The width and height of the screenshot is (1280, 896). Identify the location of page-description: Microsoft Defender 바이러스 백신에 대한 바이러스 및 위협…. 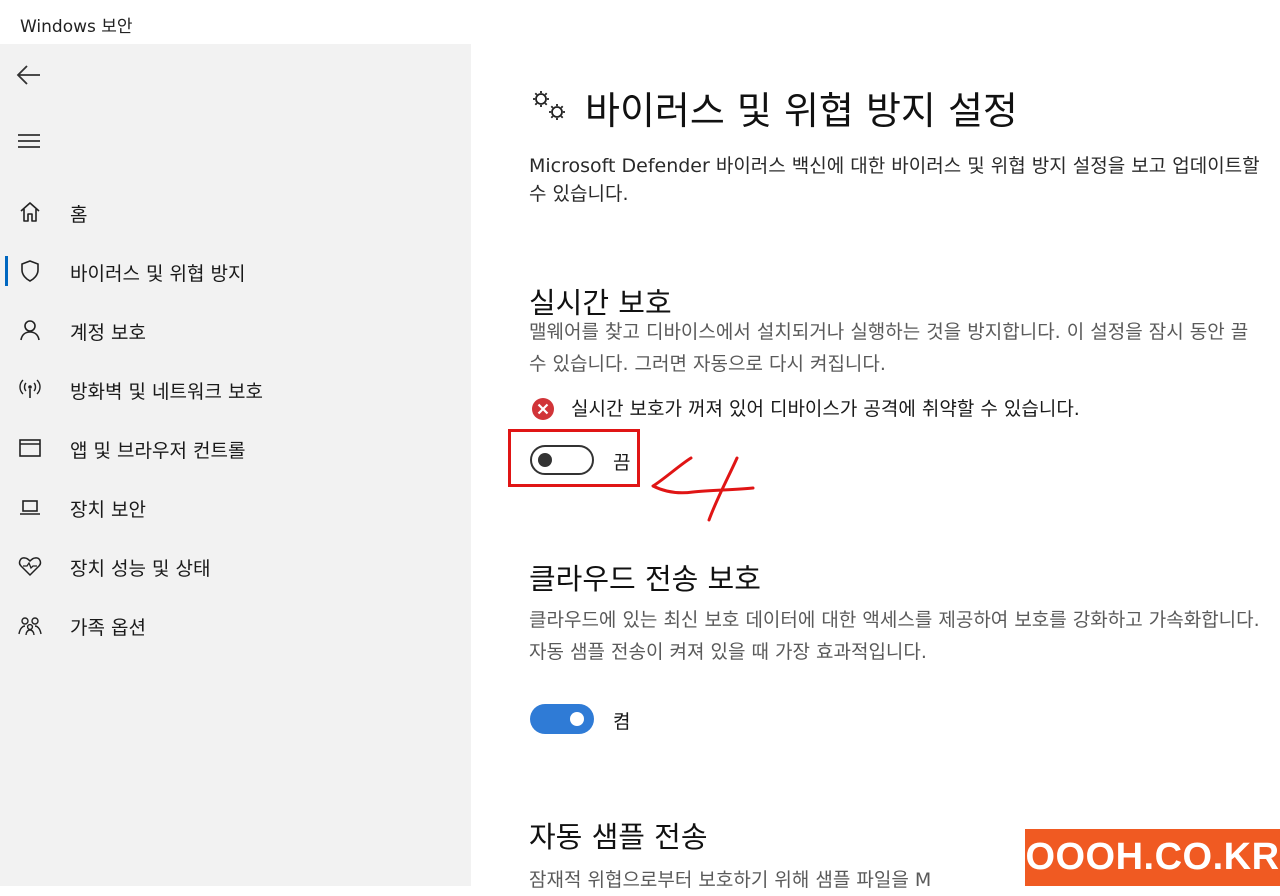
(894, 180).